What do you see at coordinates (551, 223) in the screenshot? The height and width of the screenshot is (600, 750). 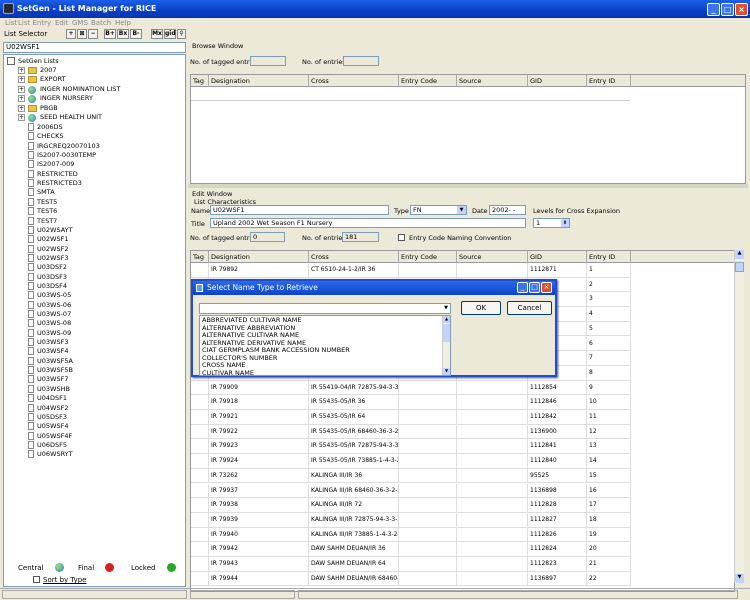 I see `levels-stepper: 1 ⬍` at bounding box center [551, 223].